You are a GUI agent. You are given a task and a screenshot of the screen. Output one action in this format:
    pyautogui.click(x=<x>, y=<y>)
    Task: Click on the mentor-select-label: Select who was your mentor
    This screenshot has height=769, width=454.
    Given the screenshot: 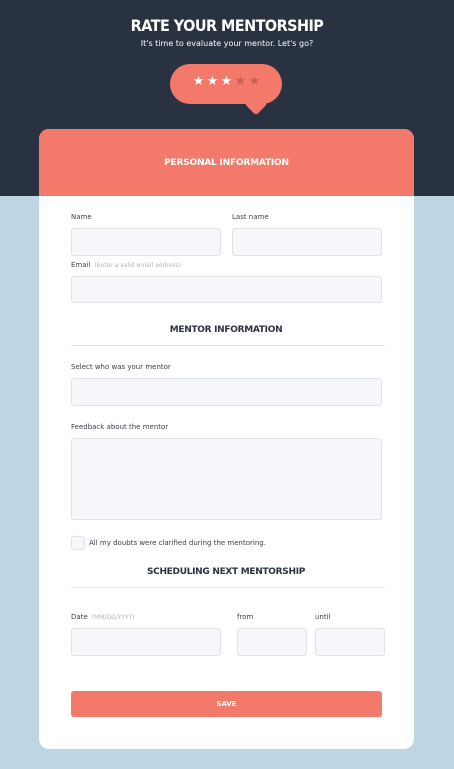 What is the action you would take?
    pyautogui.click(x=121, y=367)
    